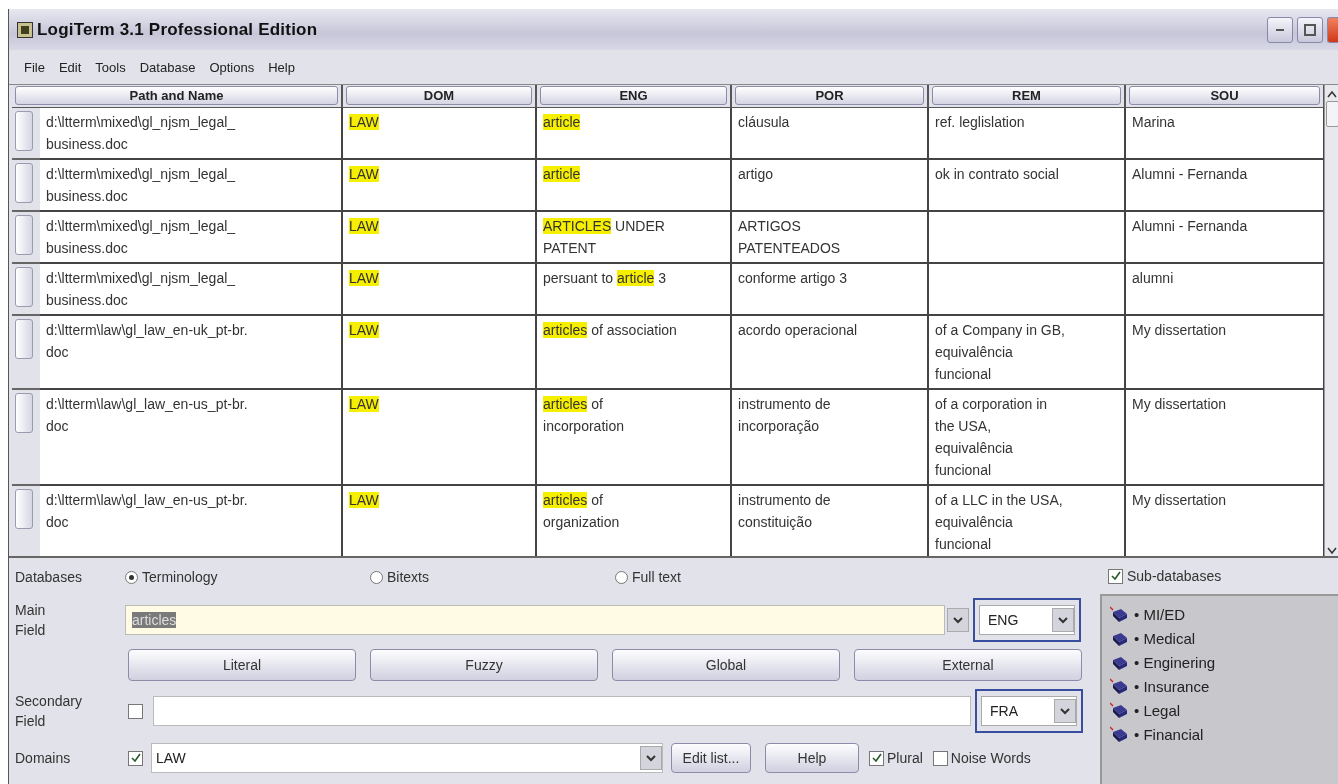 The width and height of the screenshot is (1338, 784). I want to click on tree-item: • Insurance, so click(1172, 686).